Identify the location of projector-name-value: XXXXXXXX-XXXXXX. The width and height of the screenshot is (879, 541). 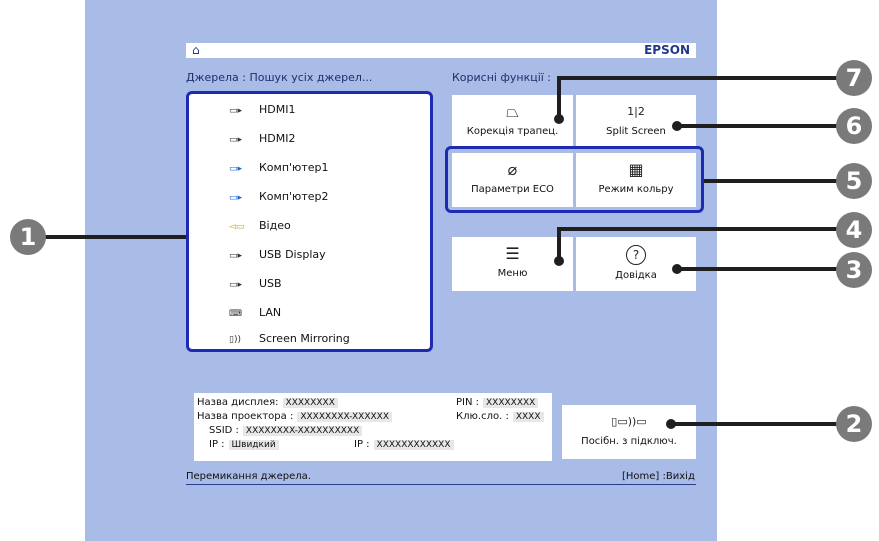
(344, 417).